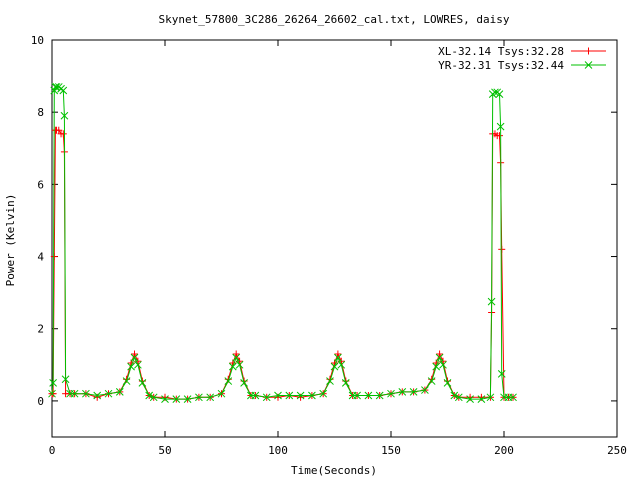 The image size is (640, 480). What do you see at coordinates (40, 184) in the screenshot?
I see `y-tick-label: 6` at bounding box center [40, 184].